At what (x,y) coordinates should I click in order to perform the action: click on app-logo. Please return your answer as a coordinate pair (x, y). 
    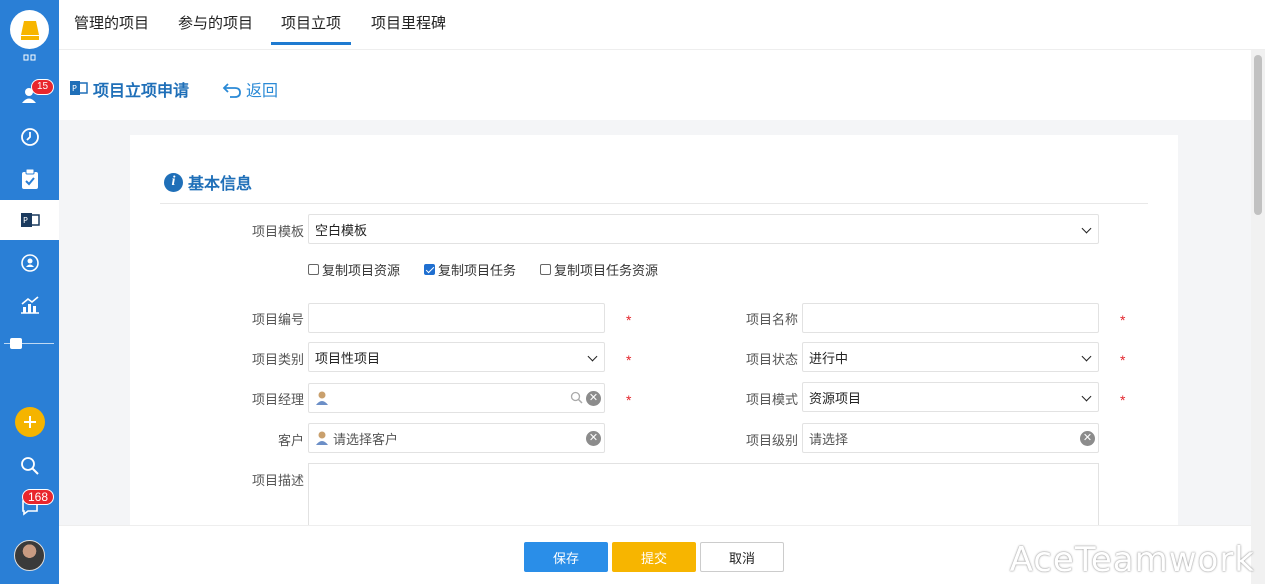
    Looking at the image, I should click on (29, 29).